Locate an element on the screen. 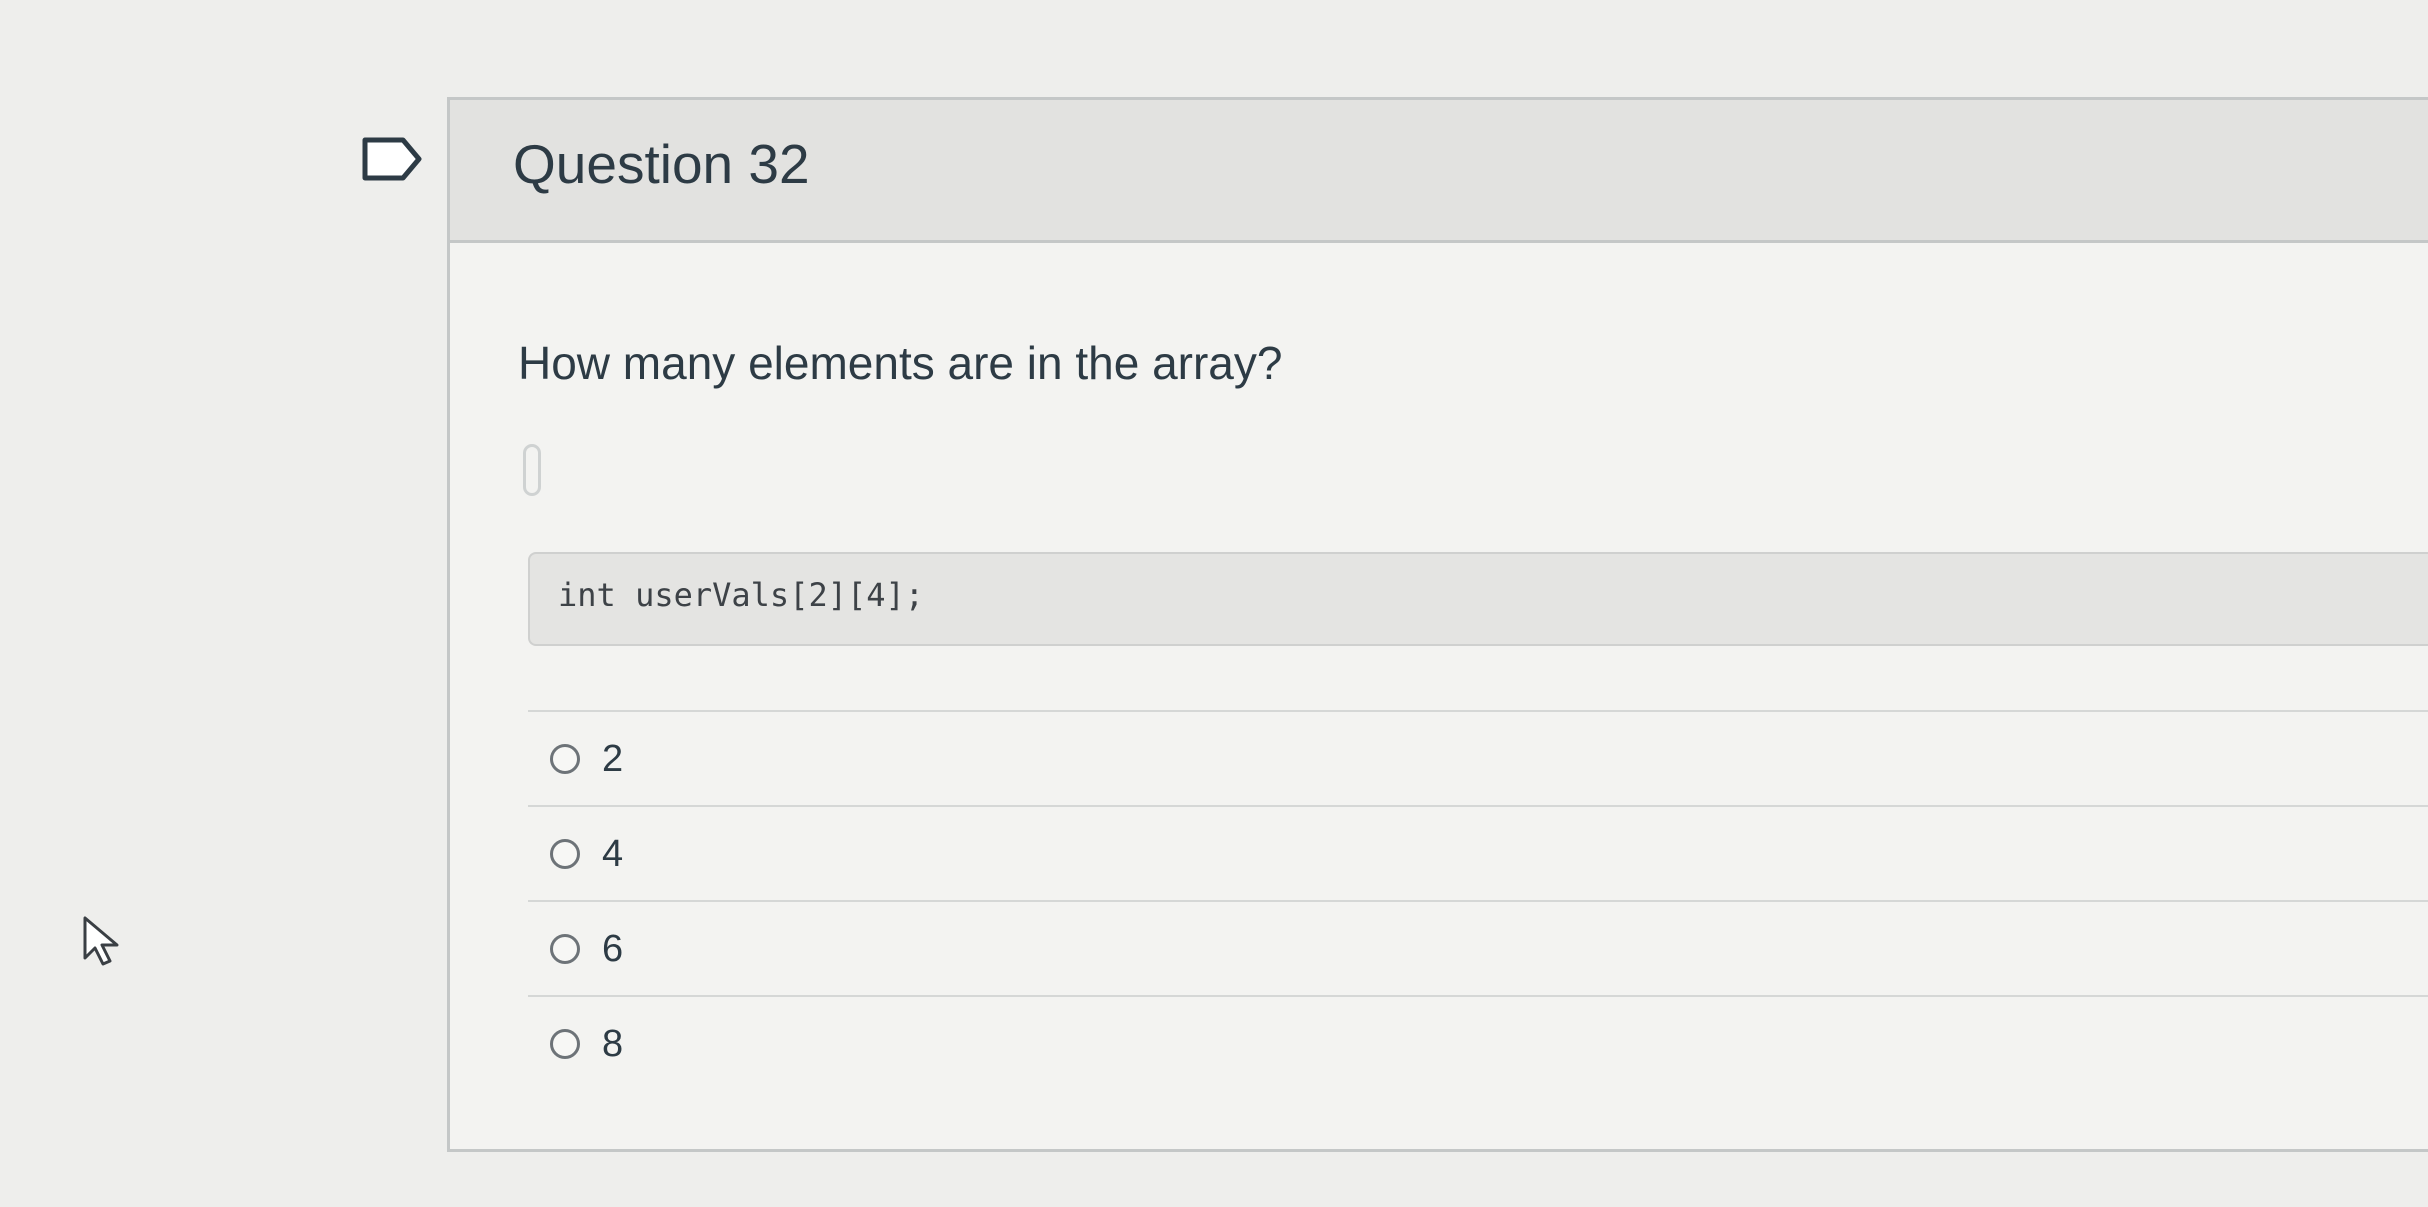  code-block: int userVals[2][4]; is located at coordinates (1478, 599).